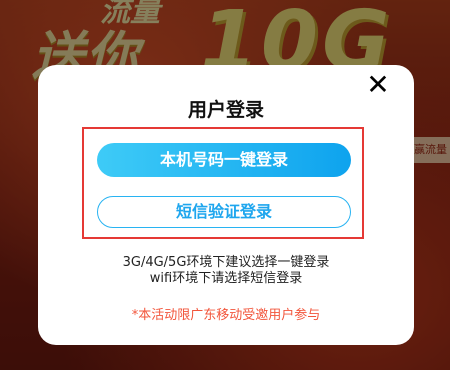 The image size is (450, 370). Describe the element at coordinates (224, 160) in the screenshot. I see `one-click-login-button: 本机号码一键登录` at that location.